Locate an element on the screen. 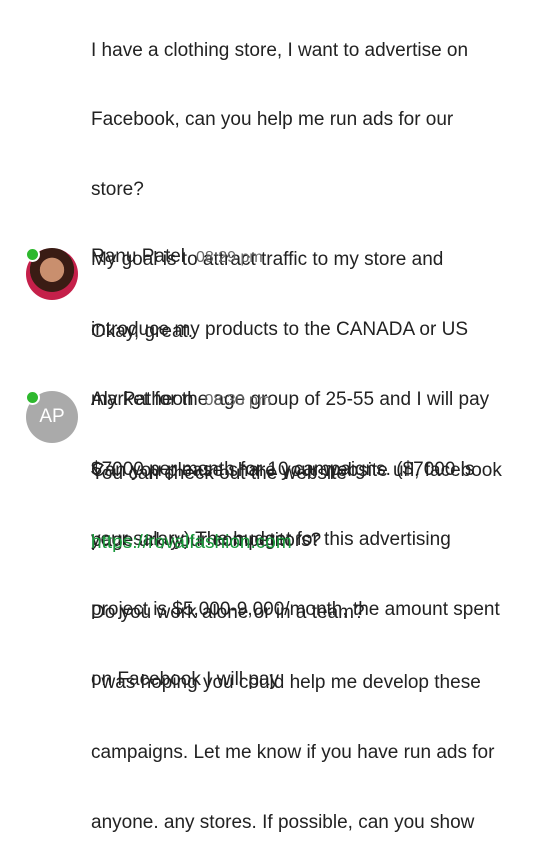 The image size is (560, 858). message-header: Ranu Patel 08:29 pm is located at coordinates (177, 257).